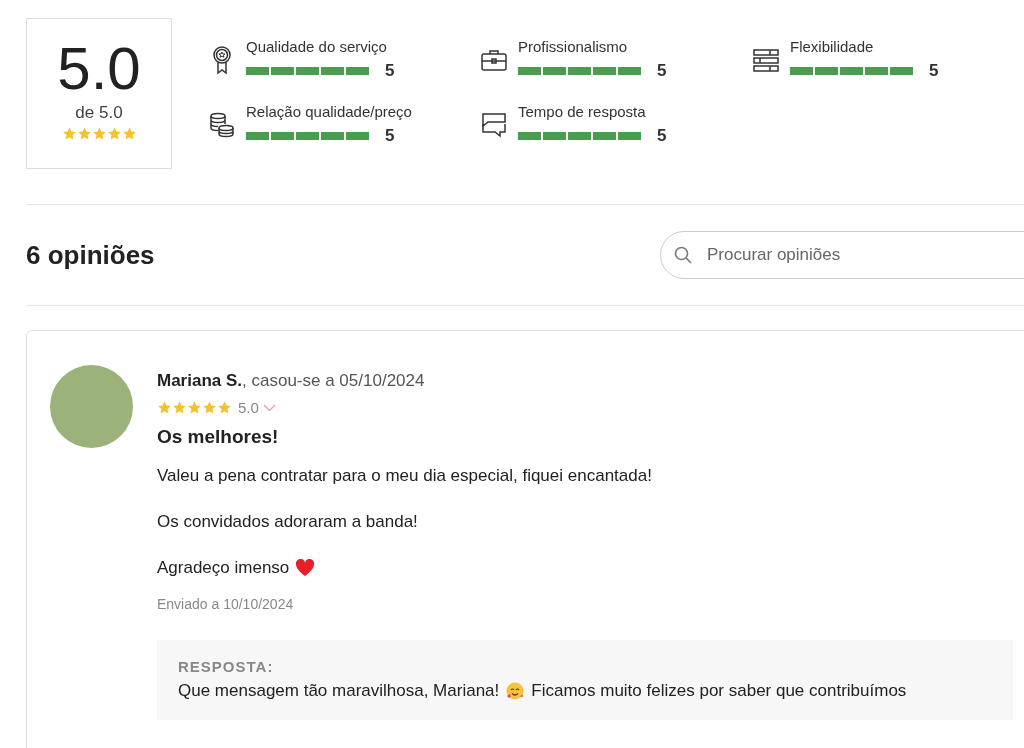 The image size is (1024, 748). I want to click on overall-score: 5.0, so click(99, 69).